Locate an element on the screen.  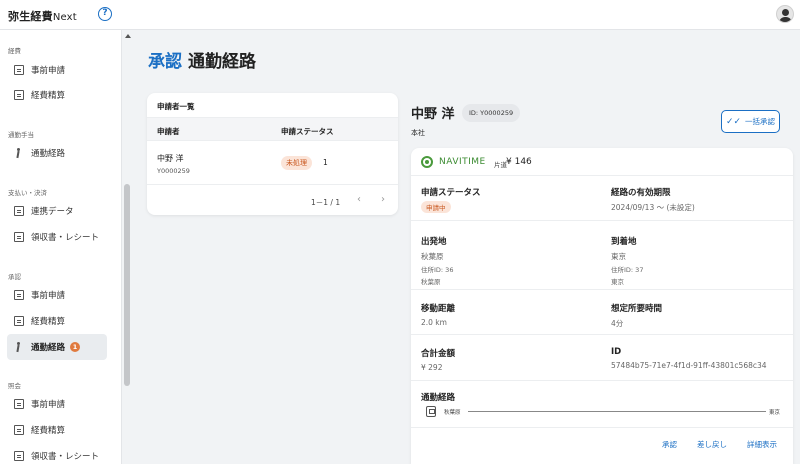
total-value: ¥ 292 is located at coordinates (432, 367).